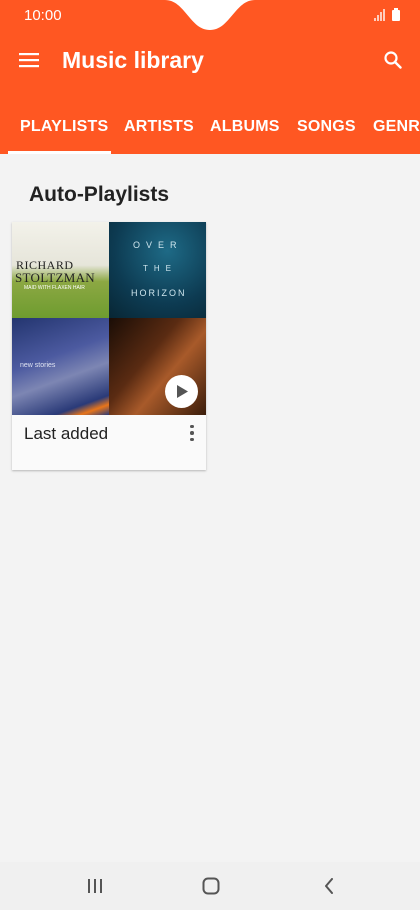  I want to click on search-button, so click(393, 60).